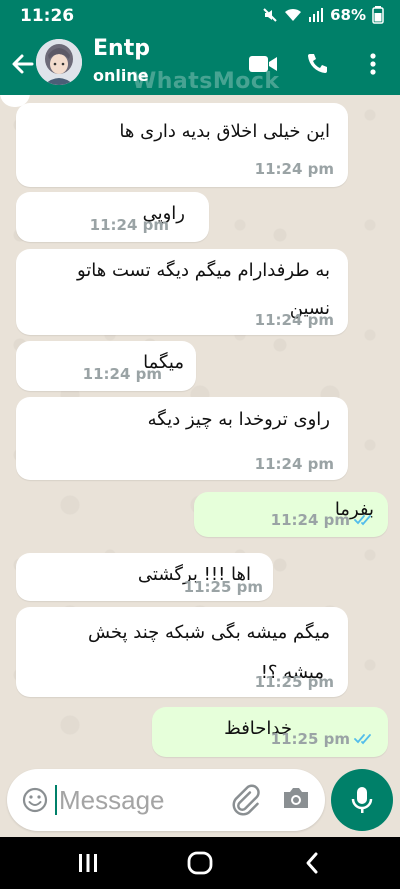 The height and width of the screenshot is (889, 400). I want to click on battery-percent: 68%, so click(348, 15).